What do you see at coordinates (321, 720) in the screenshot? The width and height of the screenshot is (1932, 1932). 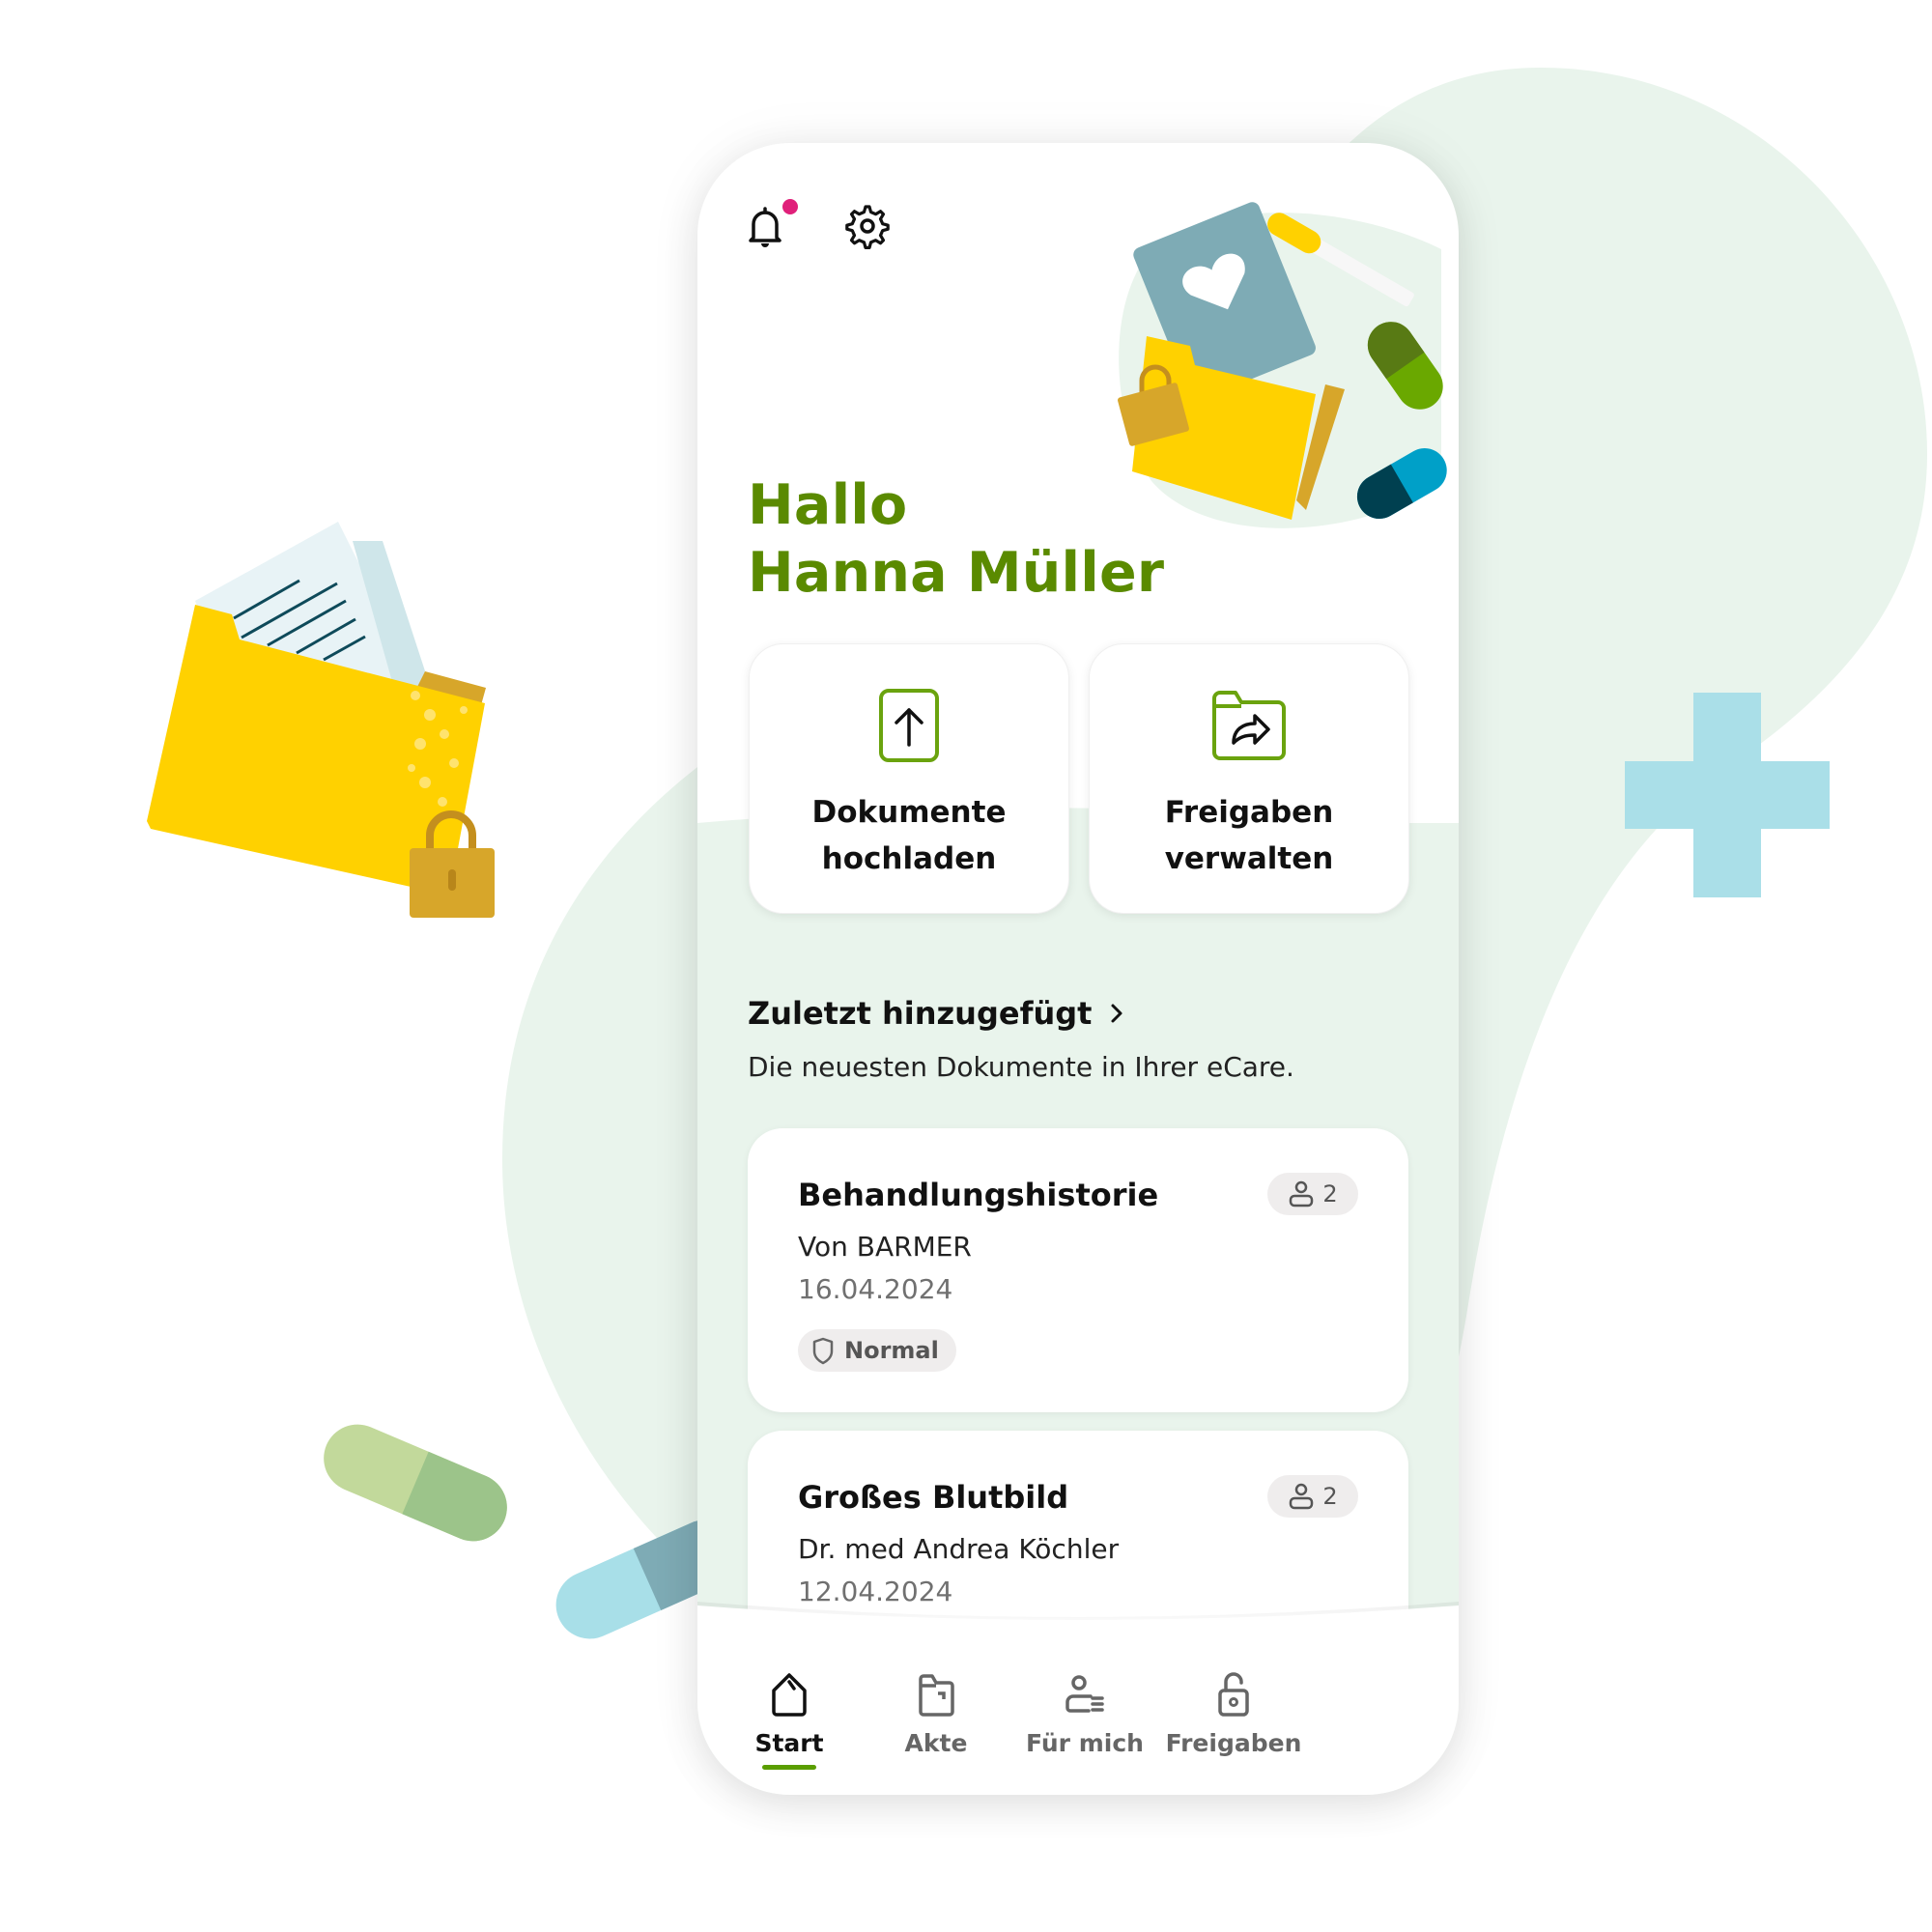 I see `folder-lock-illustration` at bounding box center [321, 720].